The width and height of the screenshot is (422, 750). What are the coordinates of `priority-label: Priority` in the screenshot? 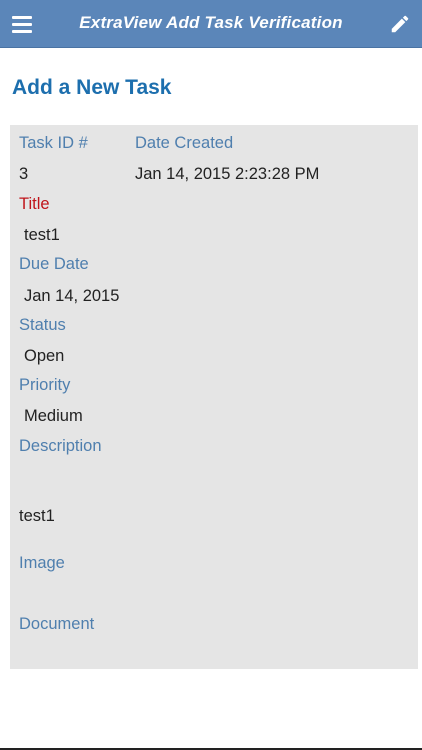 It's located at (45, 385).